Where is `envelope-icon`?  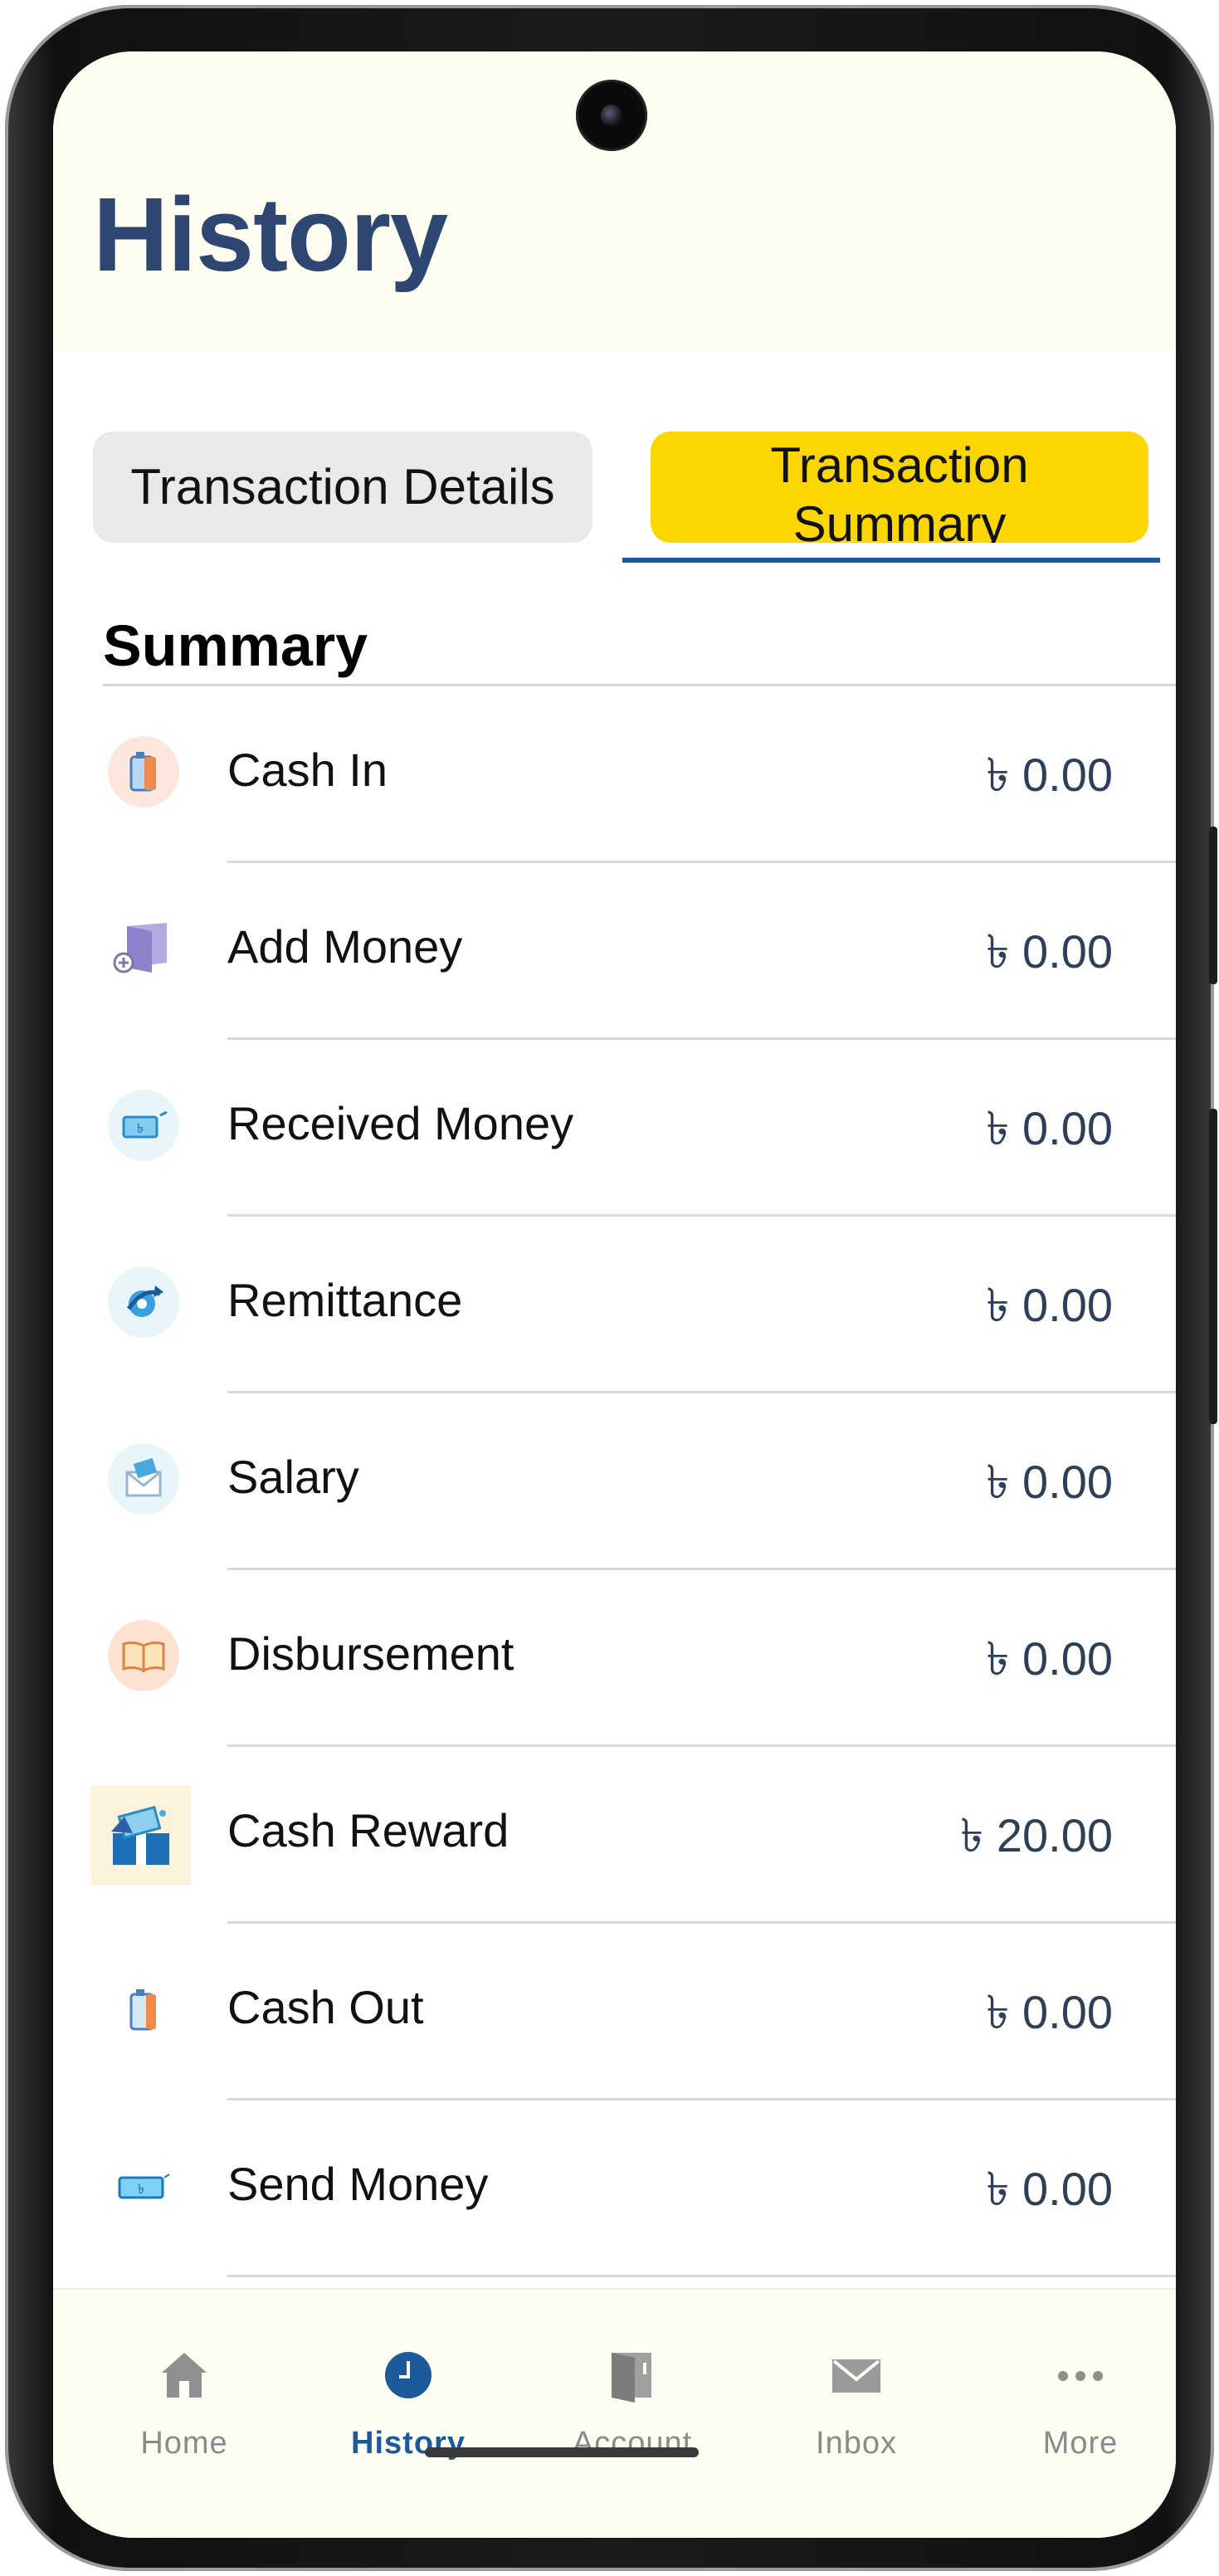 envelope-icon is located at coordinates (856, 2376).